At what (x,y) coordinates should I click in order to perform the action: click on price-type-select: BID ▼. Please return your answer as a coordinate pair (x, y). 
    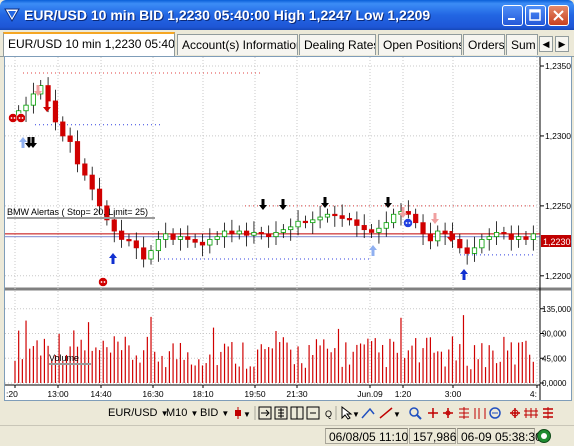
    Looking at the image, I should click on (214, 413).